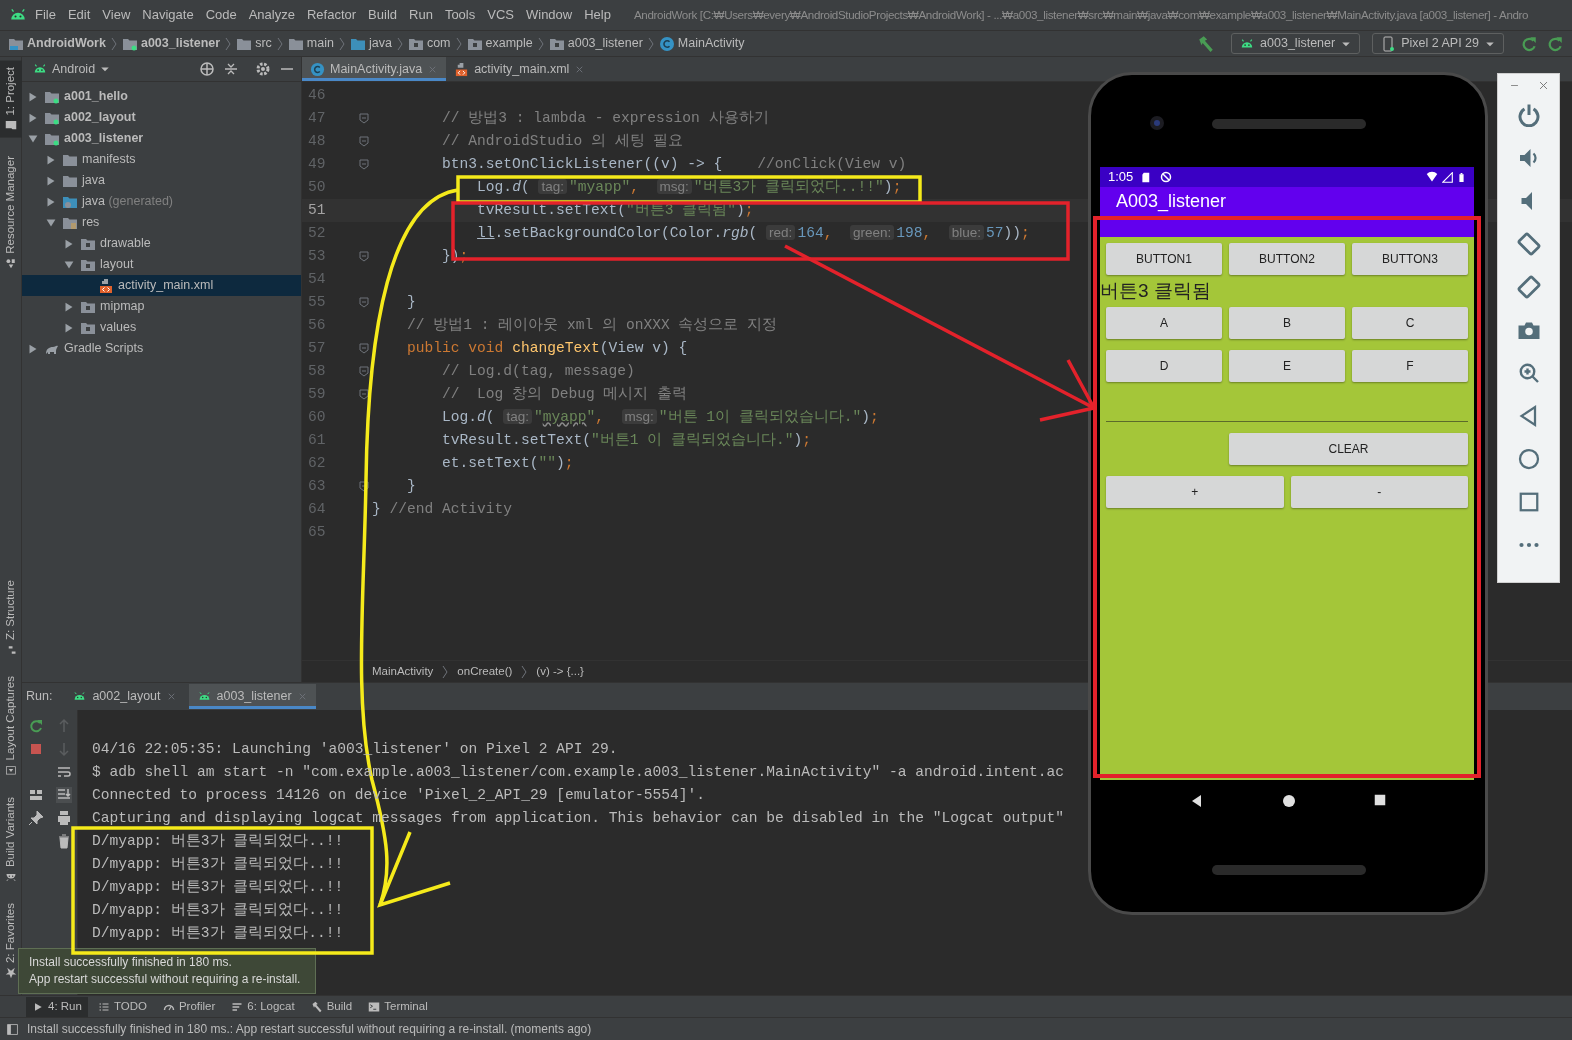 This screenshot has width=1572, height=1040. Describe the element at coordinates (161, 117) in the screenshot. I see `tree-item: a002_layout` at that location.